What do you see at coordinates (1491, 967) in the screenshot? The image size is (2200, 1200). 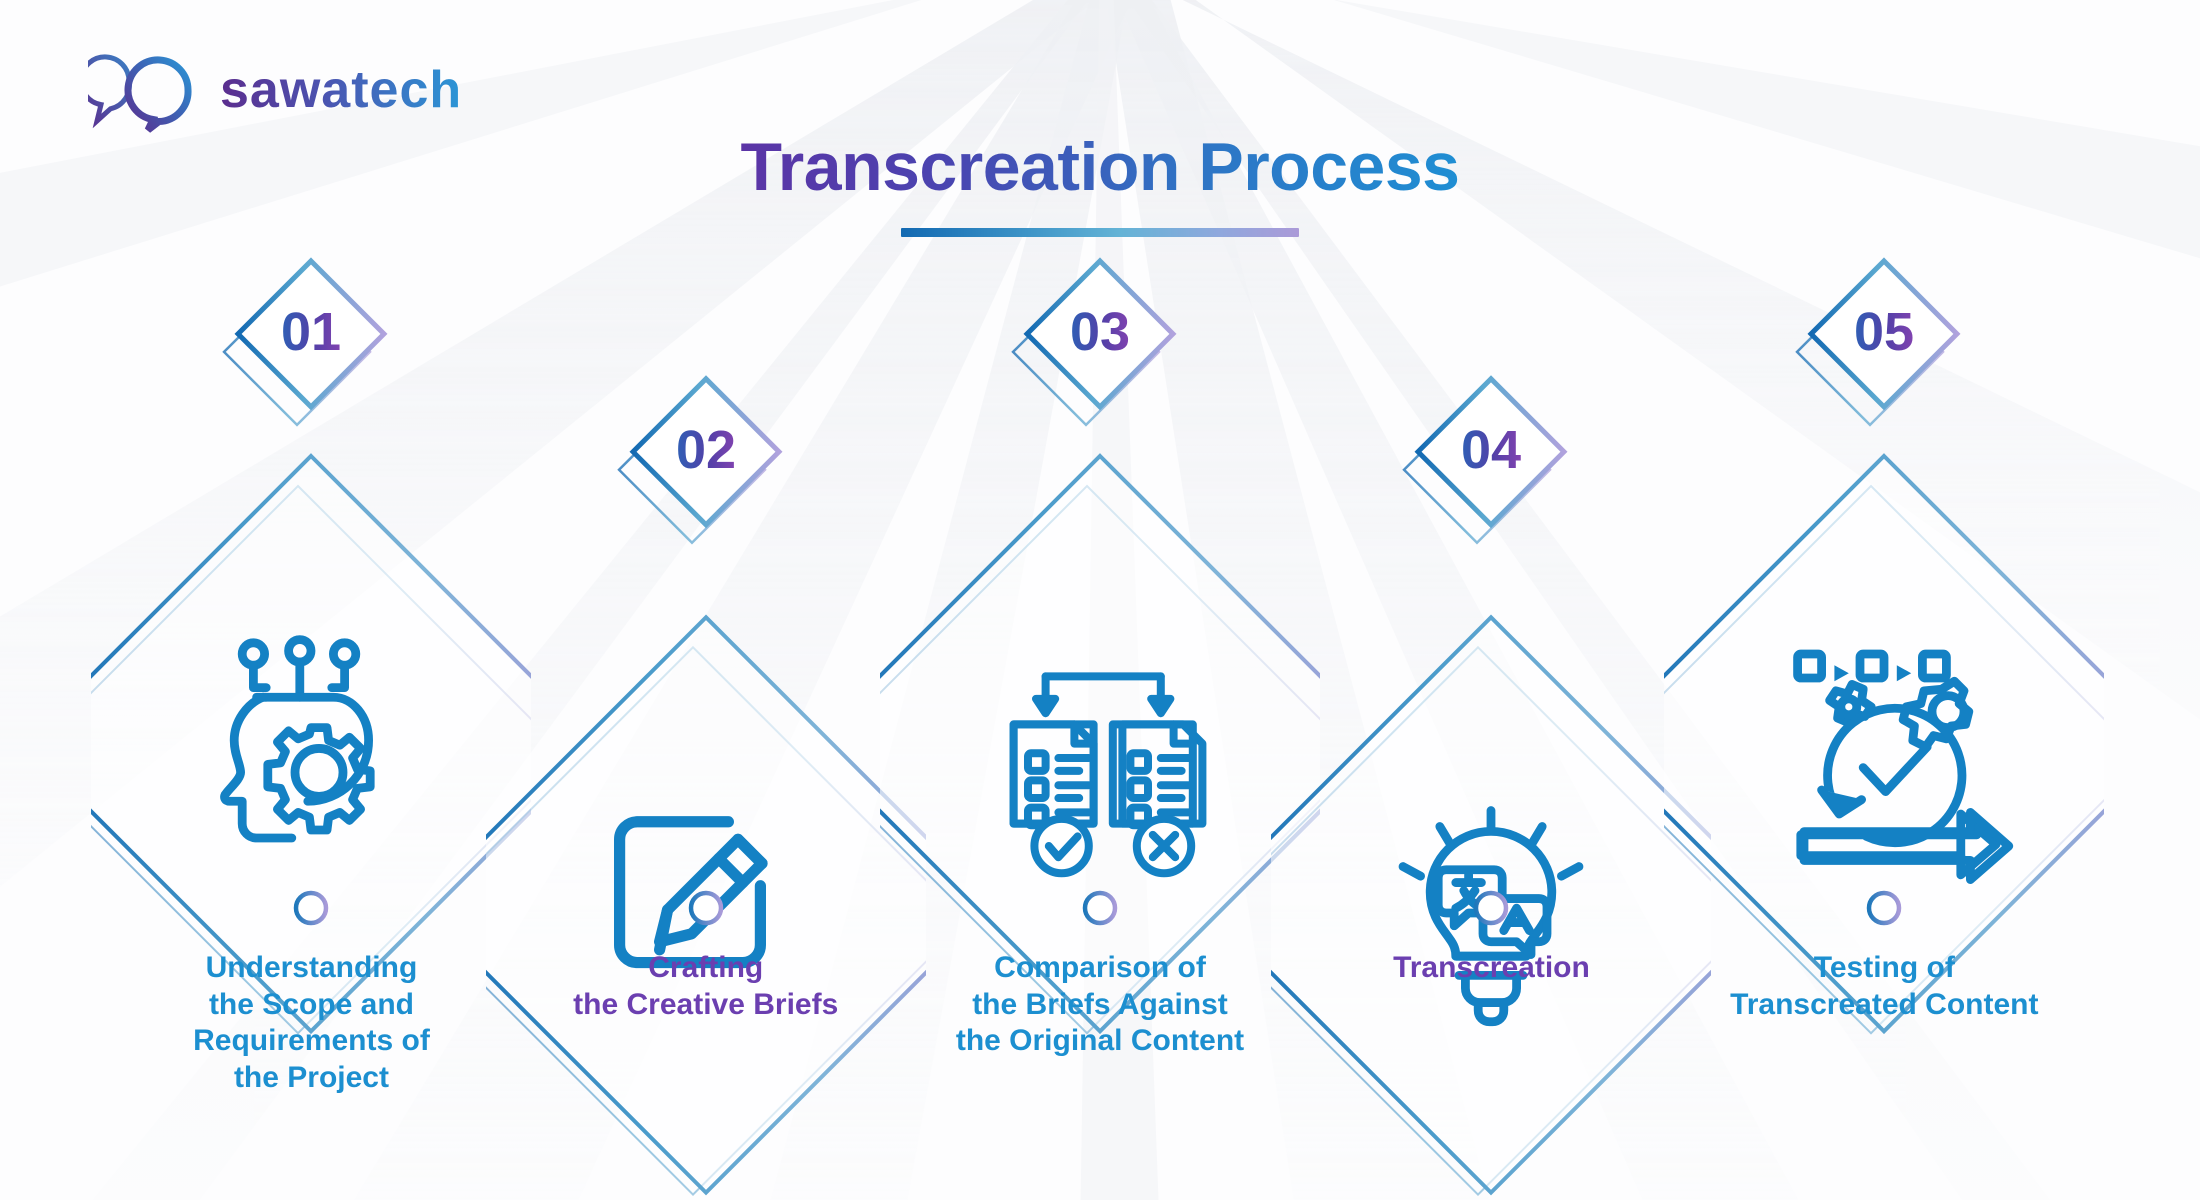 I see `step-label: Transcreation` at bounding box center [1491, 967].